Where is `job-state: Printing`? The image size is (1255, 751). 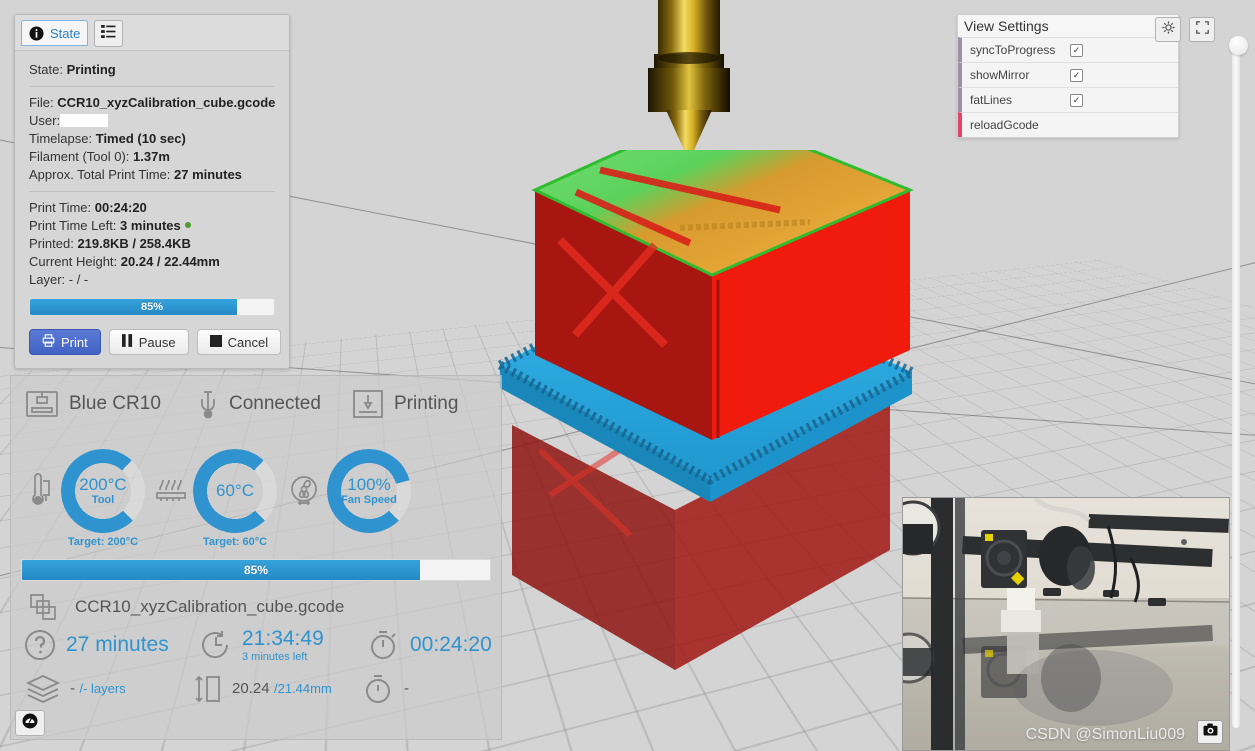 job-state: Printing is located at coordinates (426, 403).